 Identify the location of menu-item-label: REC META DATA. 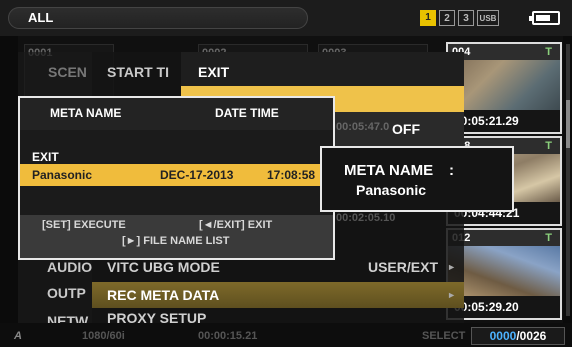
(163, 295).